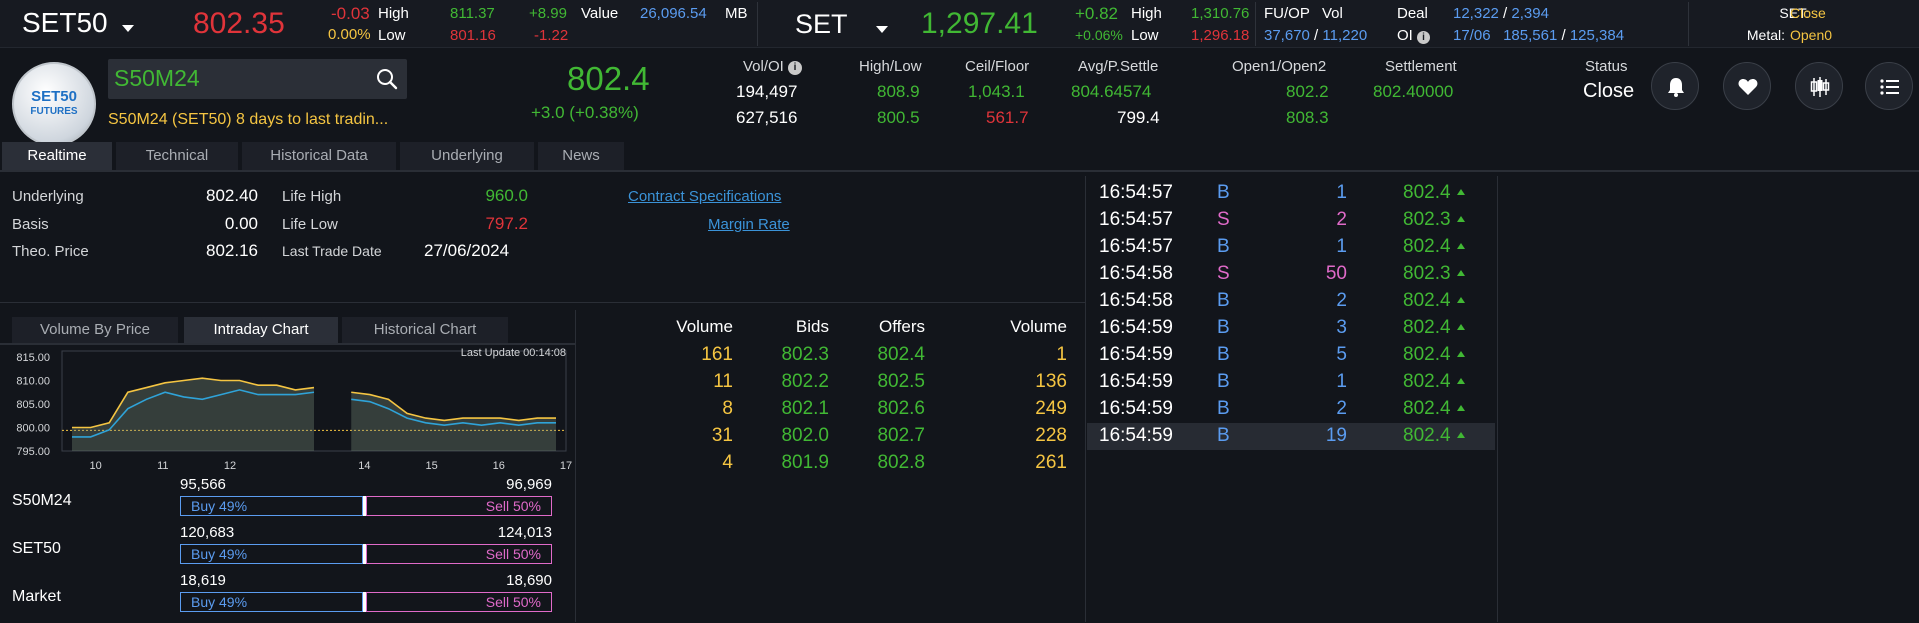  What do you see at coordinates (1332, 13) in the screenshot?
I see `fuop-vol-label: Vol` at bounding box center [1332, 13].